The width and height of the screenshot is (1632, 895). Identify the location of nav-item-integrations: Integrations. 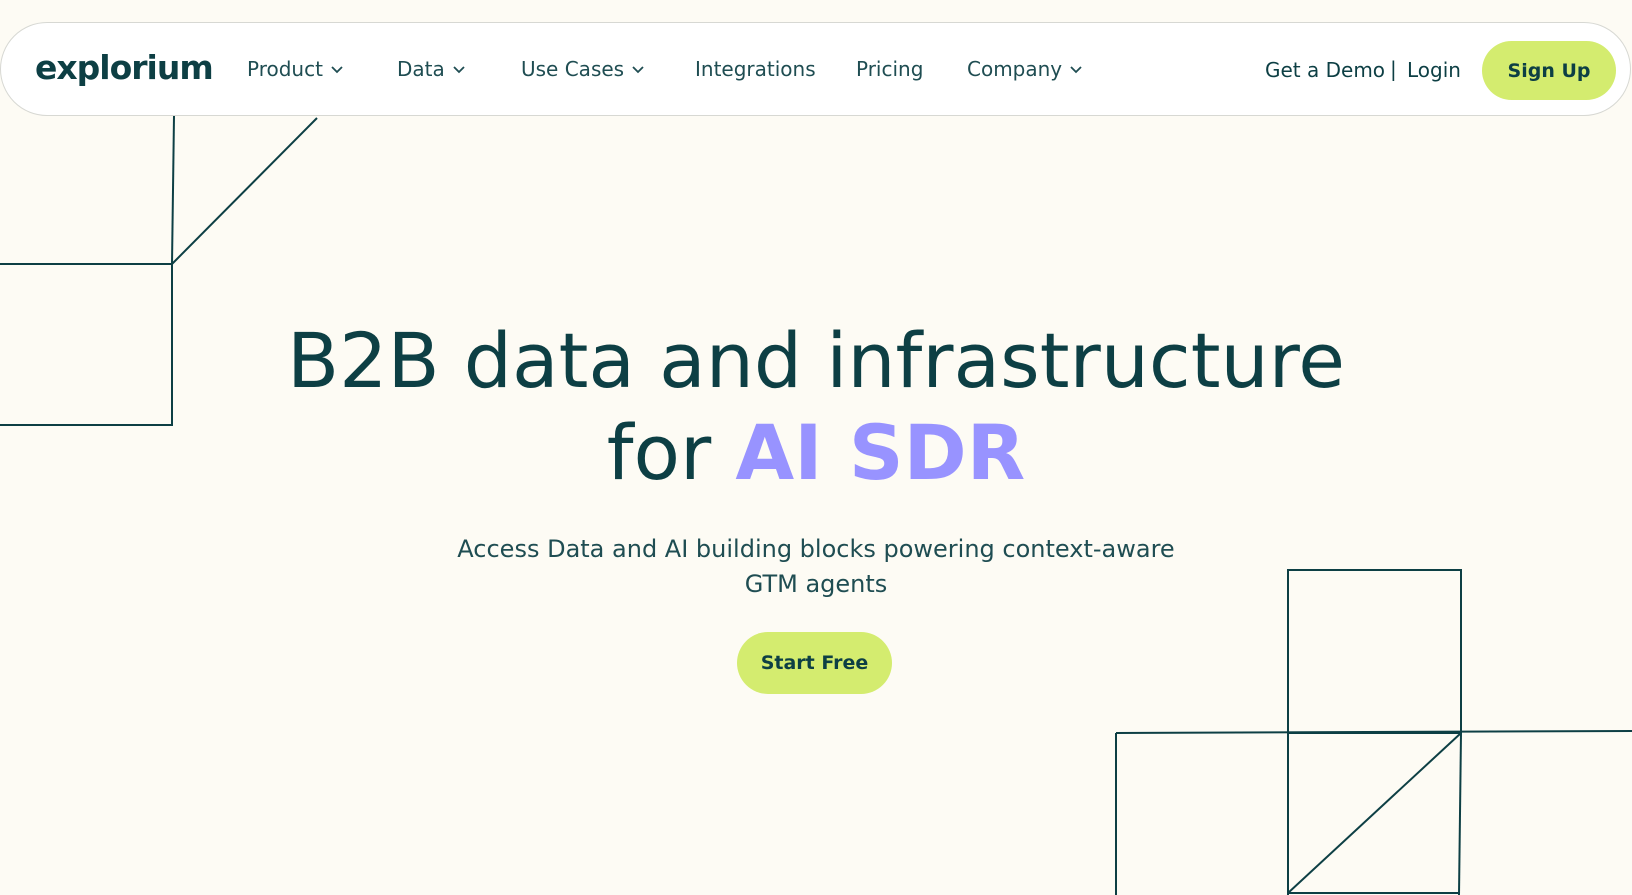
(755, 69).